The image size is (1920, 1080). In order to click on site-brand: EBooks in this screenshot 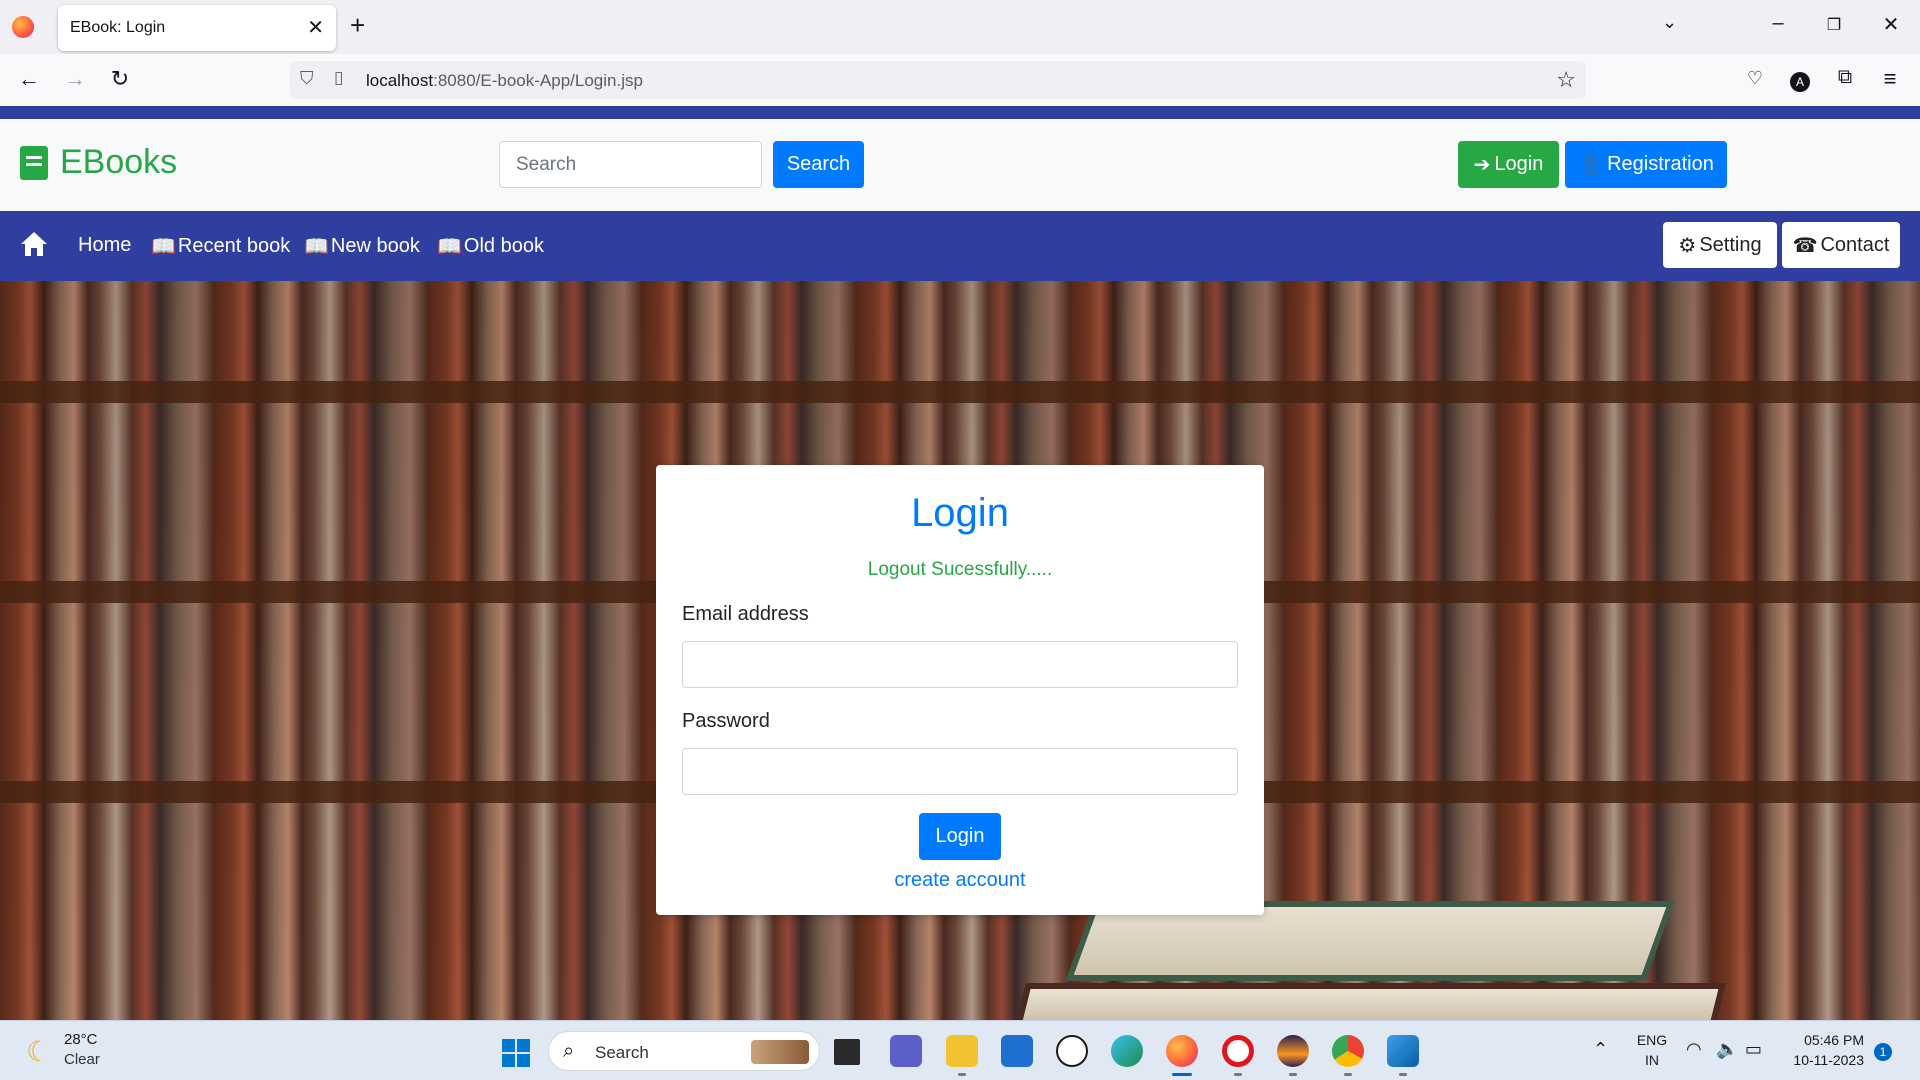, I will do `click(98, 162)`.